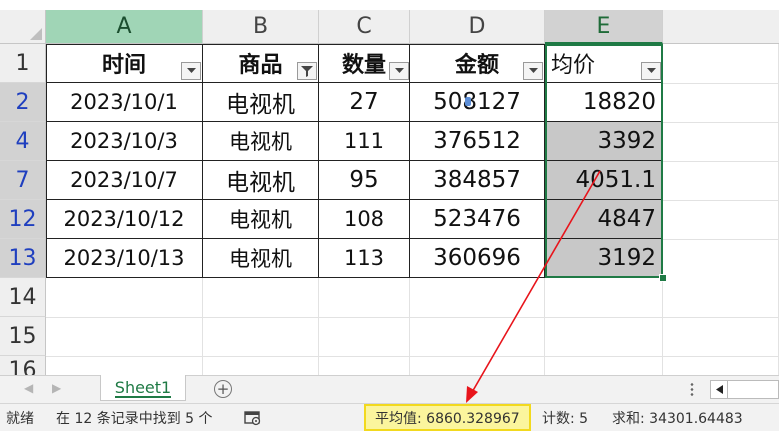  I want to click on filter-dropdown-amount, so click(533, 71).